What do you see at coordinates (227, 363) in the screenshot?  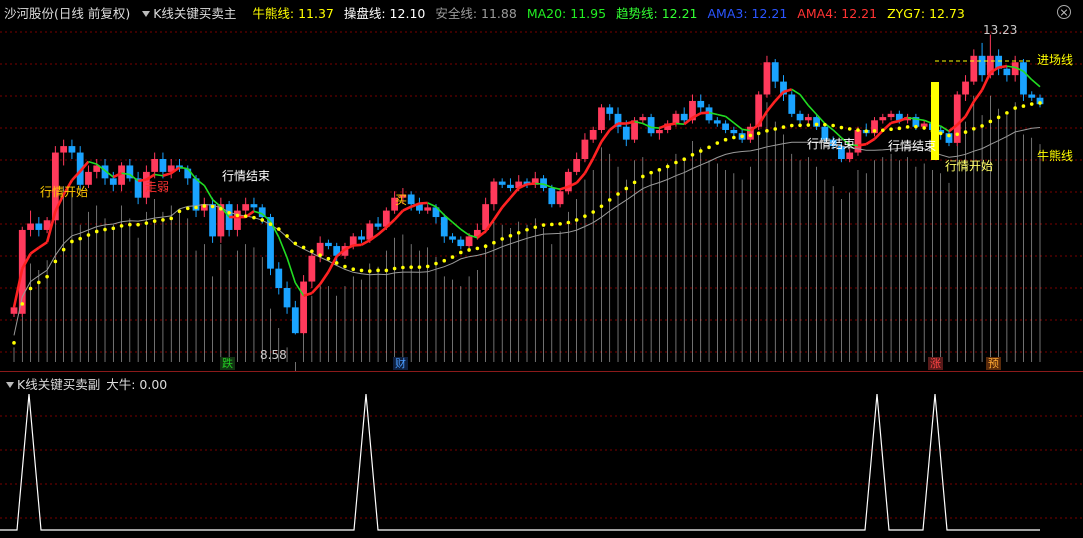 I see `marker-fall: 跌` at bounding box center [227, 363].